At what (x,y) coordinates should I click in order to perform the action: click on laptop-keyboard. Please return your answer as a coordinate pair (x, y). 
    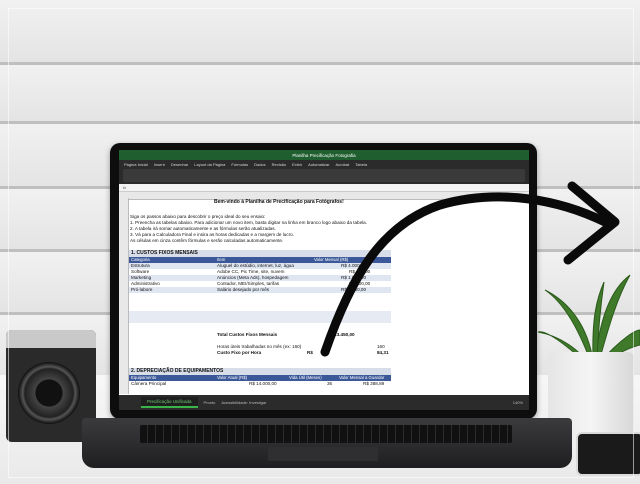
    Looking at the image, I should click on (326, 434).